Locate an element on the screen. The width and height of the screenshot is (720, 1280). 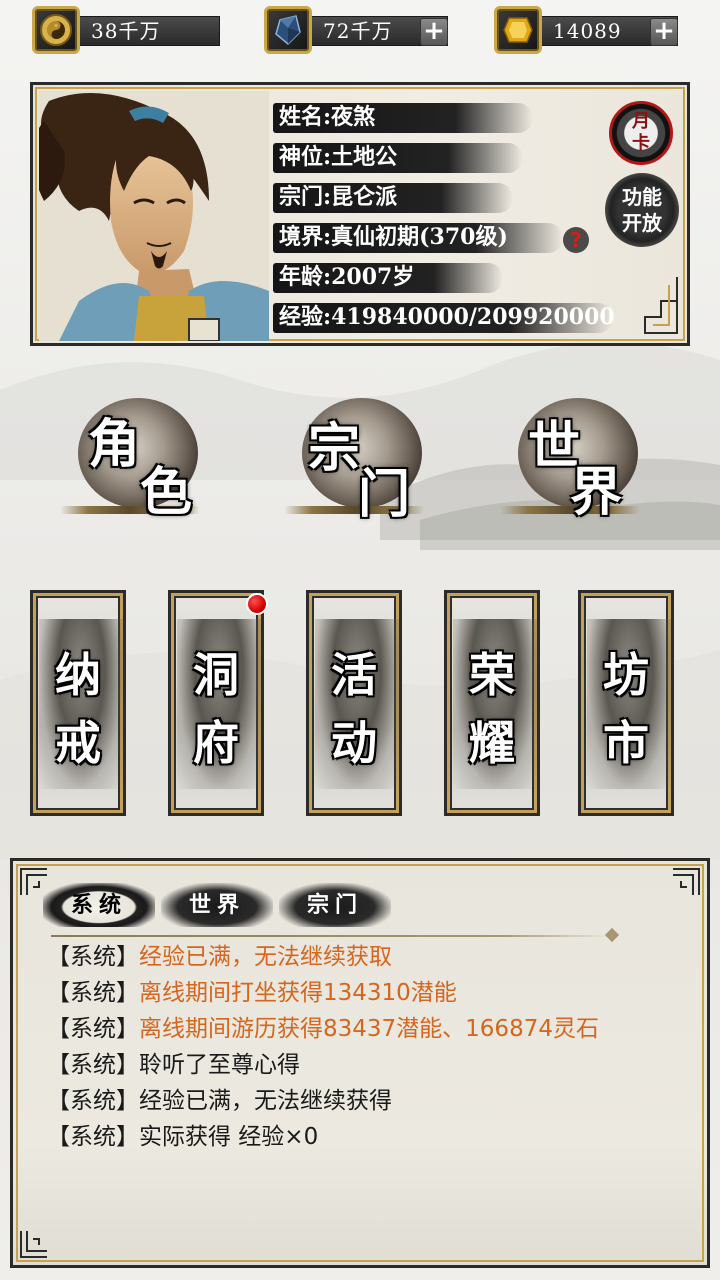
currency-gold: 14089 + is located at coordinates (589, 30).